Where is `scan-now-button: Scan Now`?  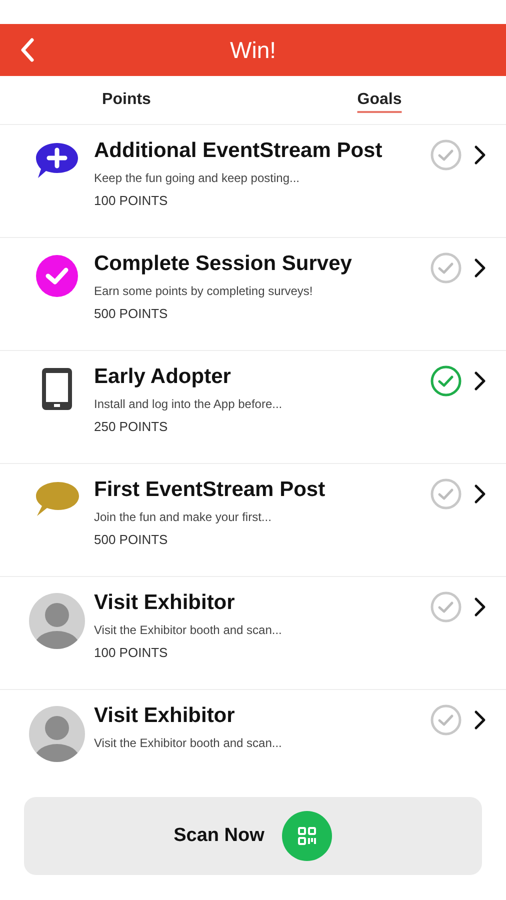
scan-now-button: Scan Now is located at coordinates (253, 836).